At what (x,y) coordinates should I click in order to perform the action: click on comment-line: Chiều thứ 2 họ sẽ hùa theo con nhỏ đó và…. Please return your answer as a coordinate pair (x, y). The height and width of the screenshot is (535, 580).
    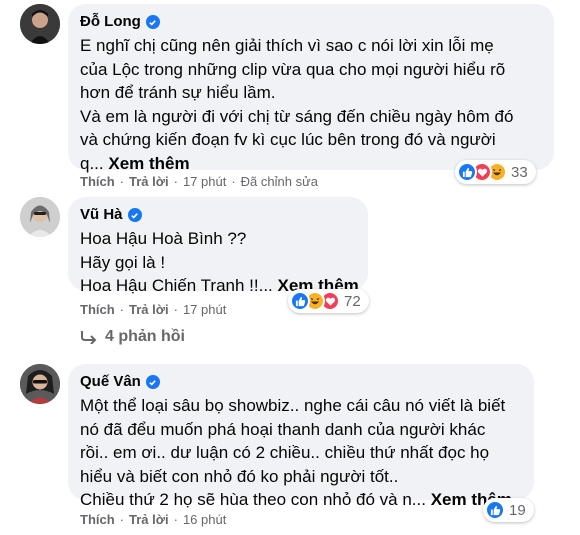
    Looking at the image, I should click on (253, 499).